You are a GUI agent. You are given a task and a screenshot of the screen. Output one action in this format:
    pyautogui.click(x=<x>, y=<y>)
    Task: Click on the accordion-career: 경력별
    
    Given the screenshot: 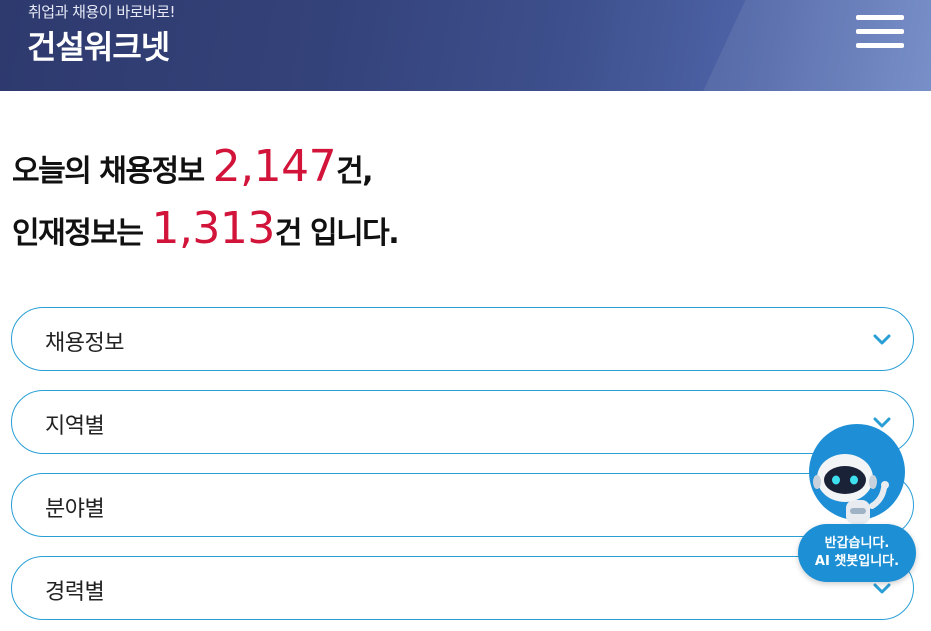 What is the action you would take?
    pyautogui.click(x=462, y=588)
    